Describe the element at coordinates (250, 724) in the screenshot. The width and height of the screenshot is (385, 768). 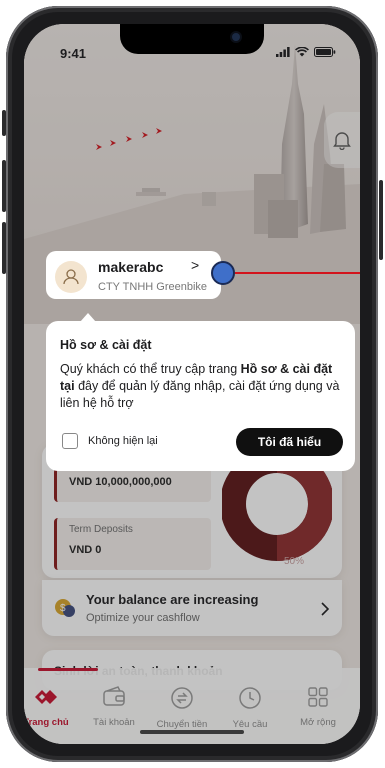
I see `tab-requests-label: Yêu cầu` at that location.